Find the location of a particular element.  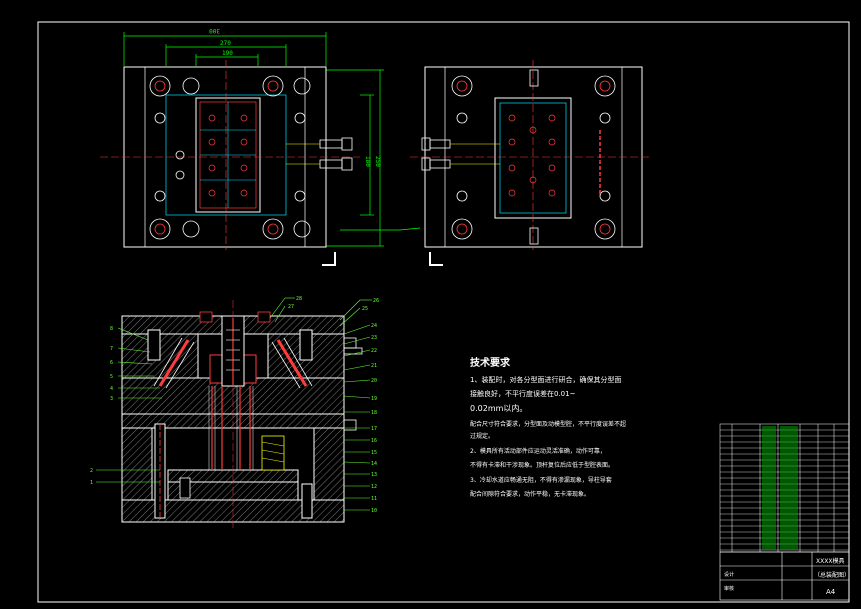

tech-line-8: 3、冷却水道应畅通无阻，不得有渗漏现象，导柱导套 is located at coordinates (541, 480).